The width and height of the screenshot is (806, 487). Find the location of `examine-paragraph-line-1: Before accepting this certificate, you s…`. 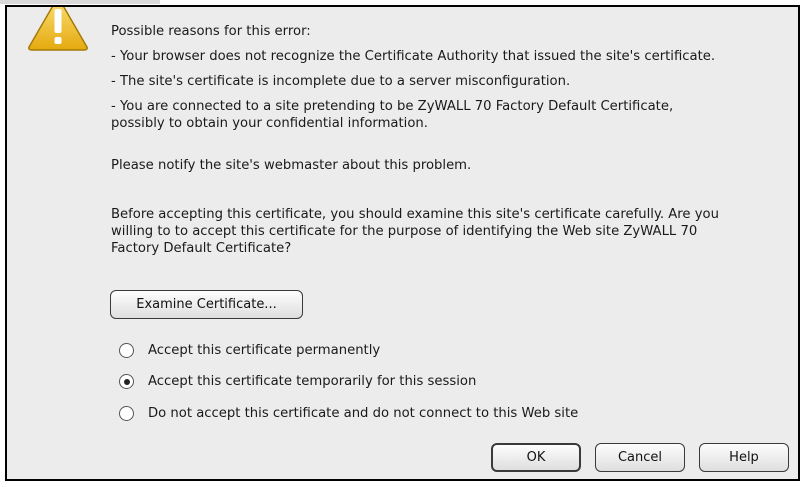

examine-paragraph-line-1: Before accepting this certificate, you s… is located at coordinates (415, 214).